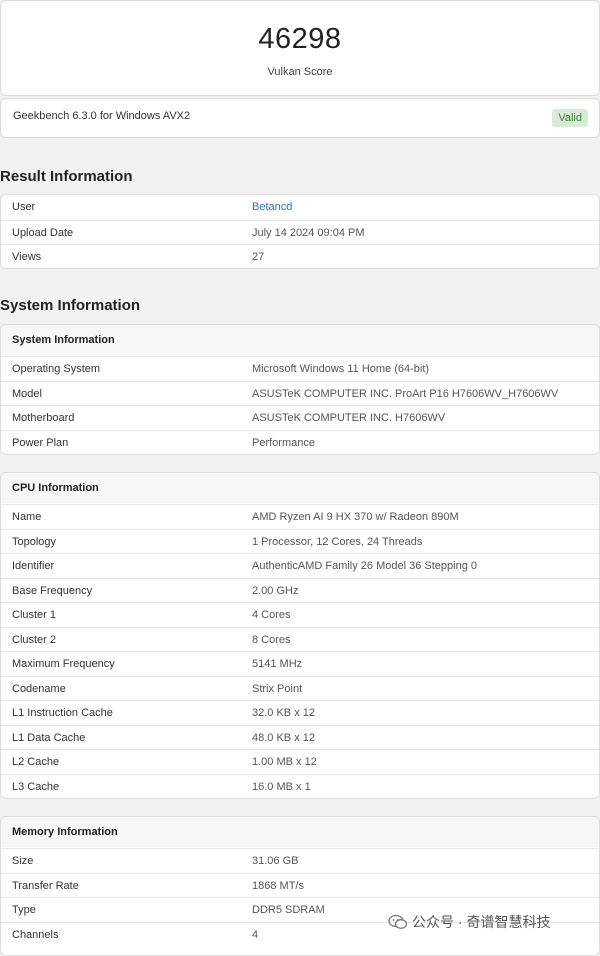 The height and width of the screenshot is (956, 600). Describe the element at coordinates (300, 488) in the screenshot. I see `table-header: CPU Information` at that location.